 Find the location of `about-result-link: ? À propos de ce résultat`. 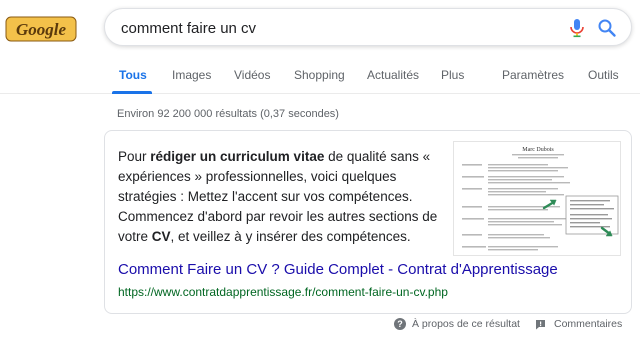

about-result-link: ? À propos de ce résultat is located at coordinates (457, 324).